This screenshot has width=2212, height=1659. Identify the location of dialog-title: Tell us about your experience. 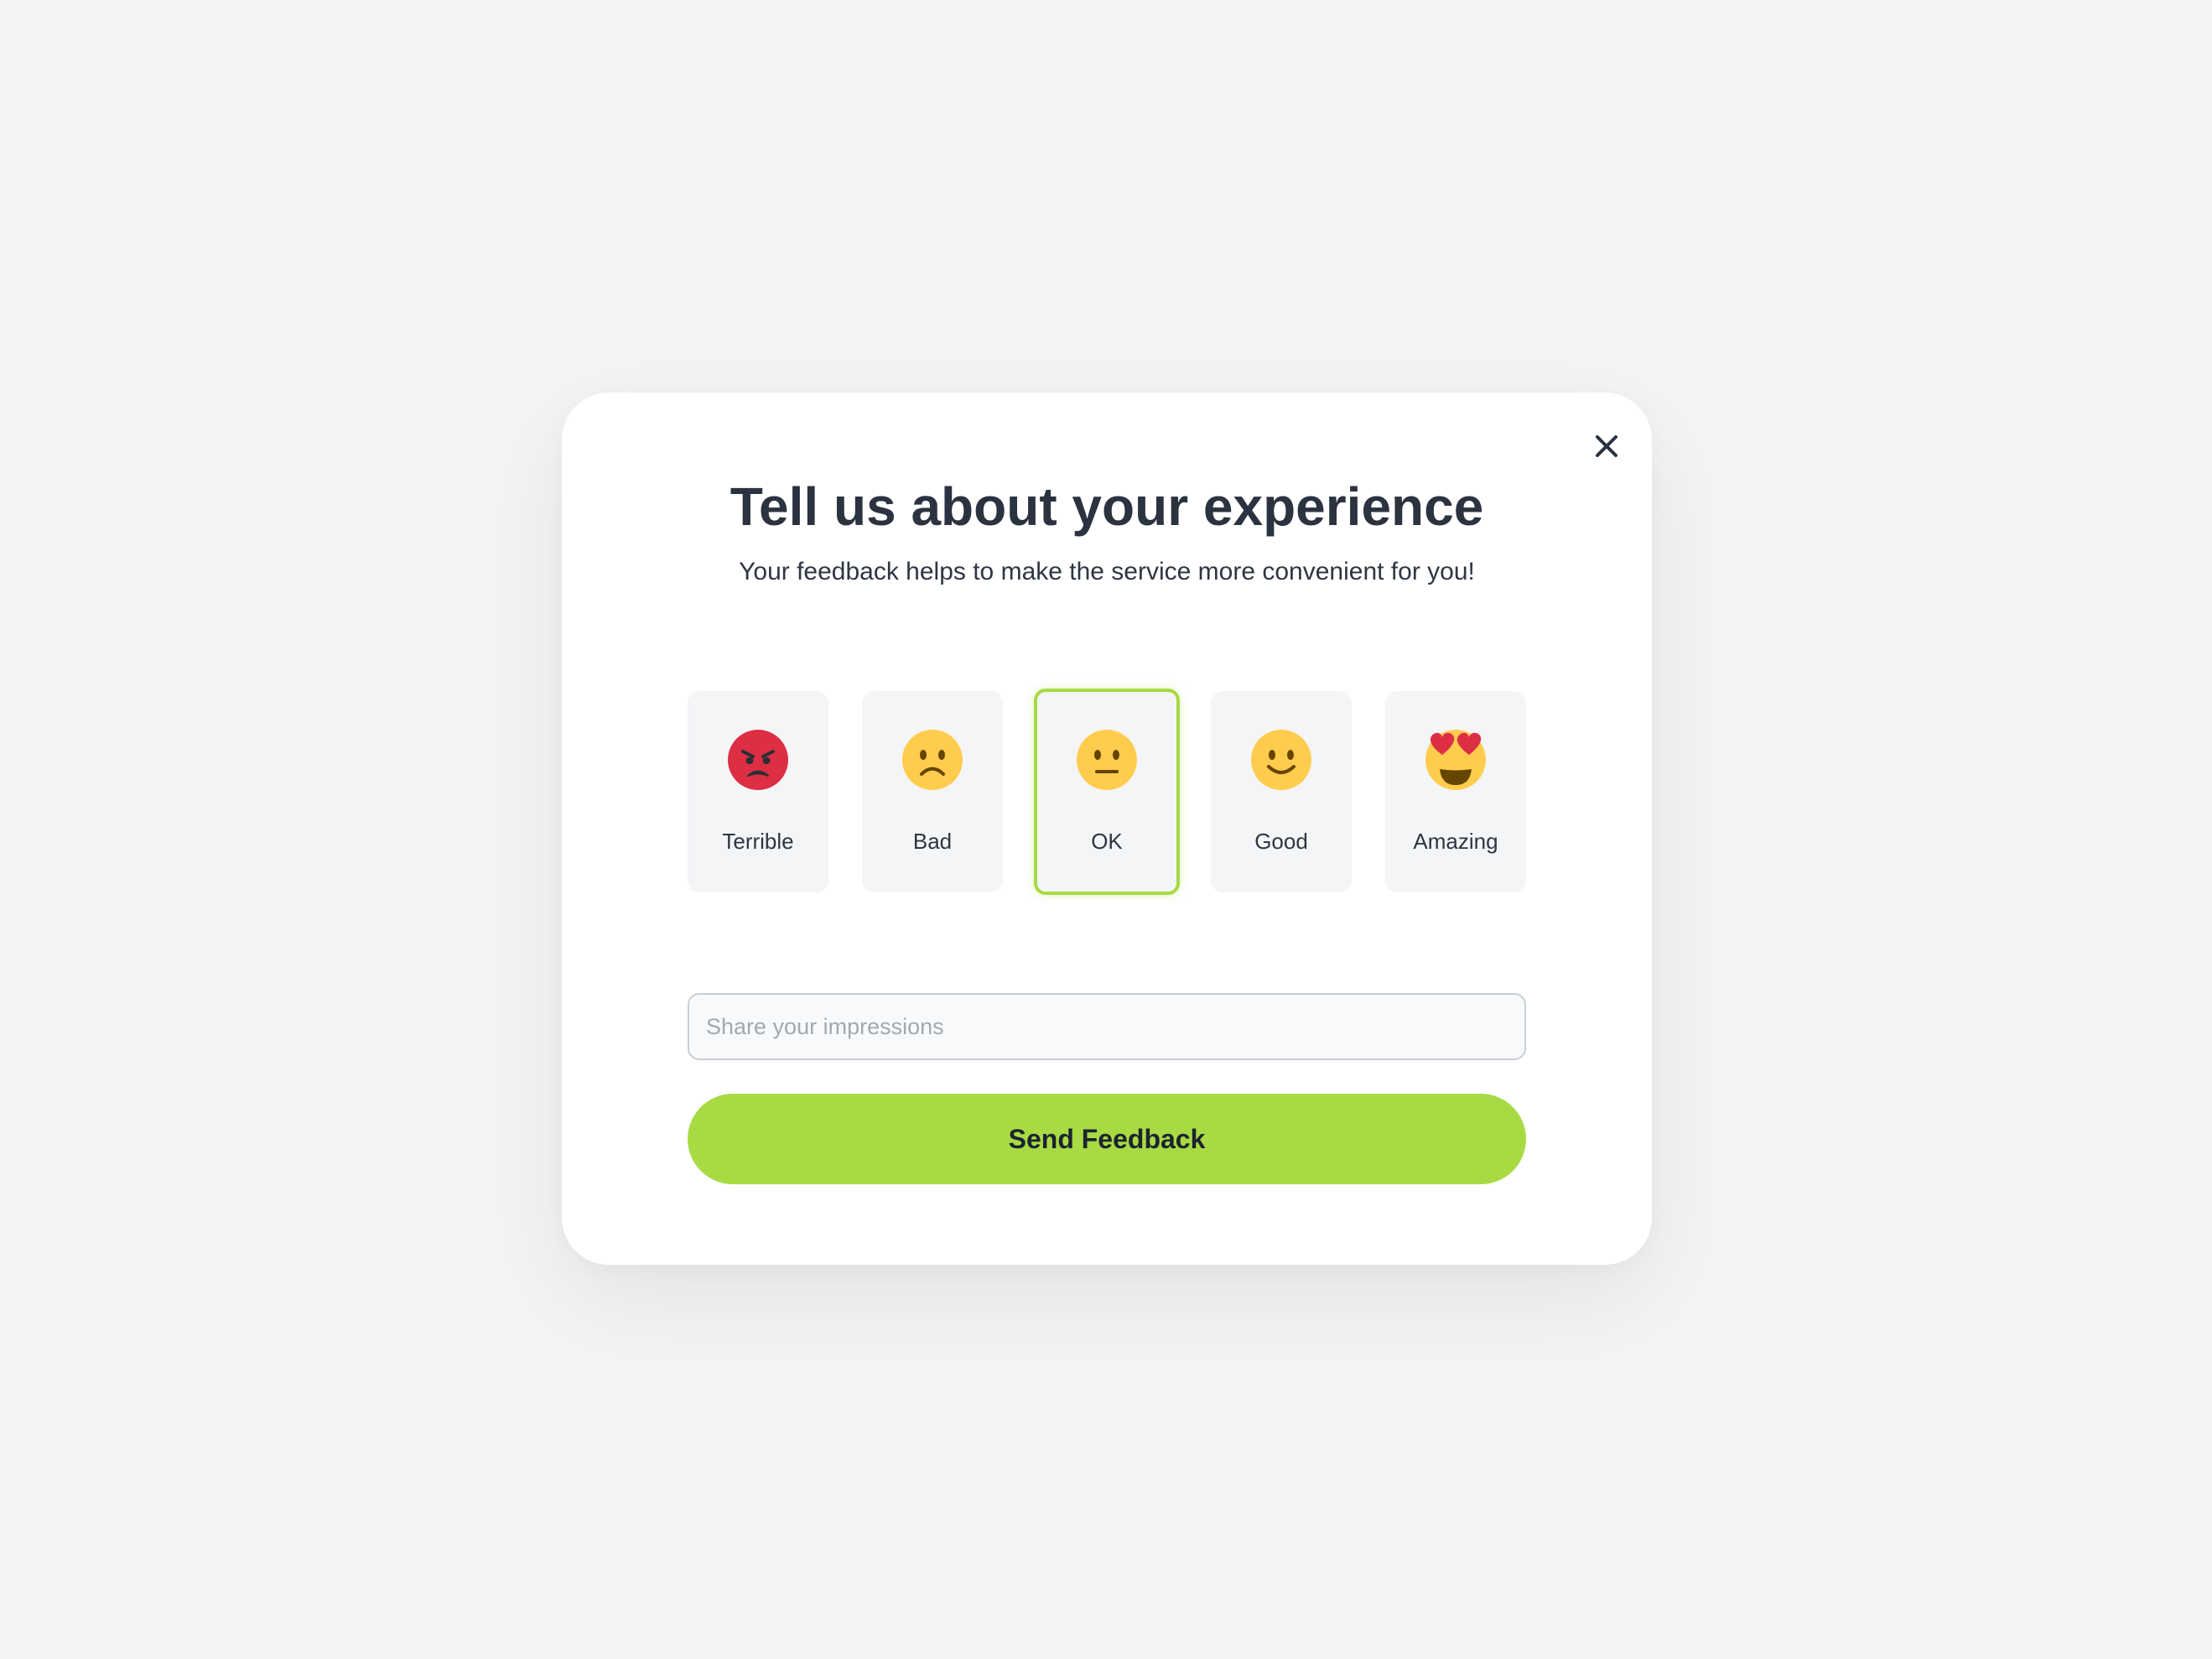
(1107, 507).